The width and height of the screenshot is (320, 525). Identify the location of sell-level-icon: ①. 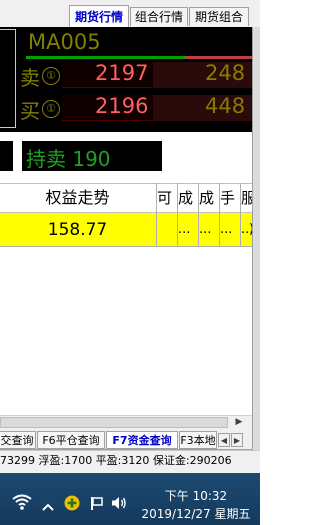
(51, 76).